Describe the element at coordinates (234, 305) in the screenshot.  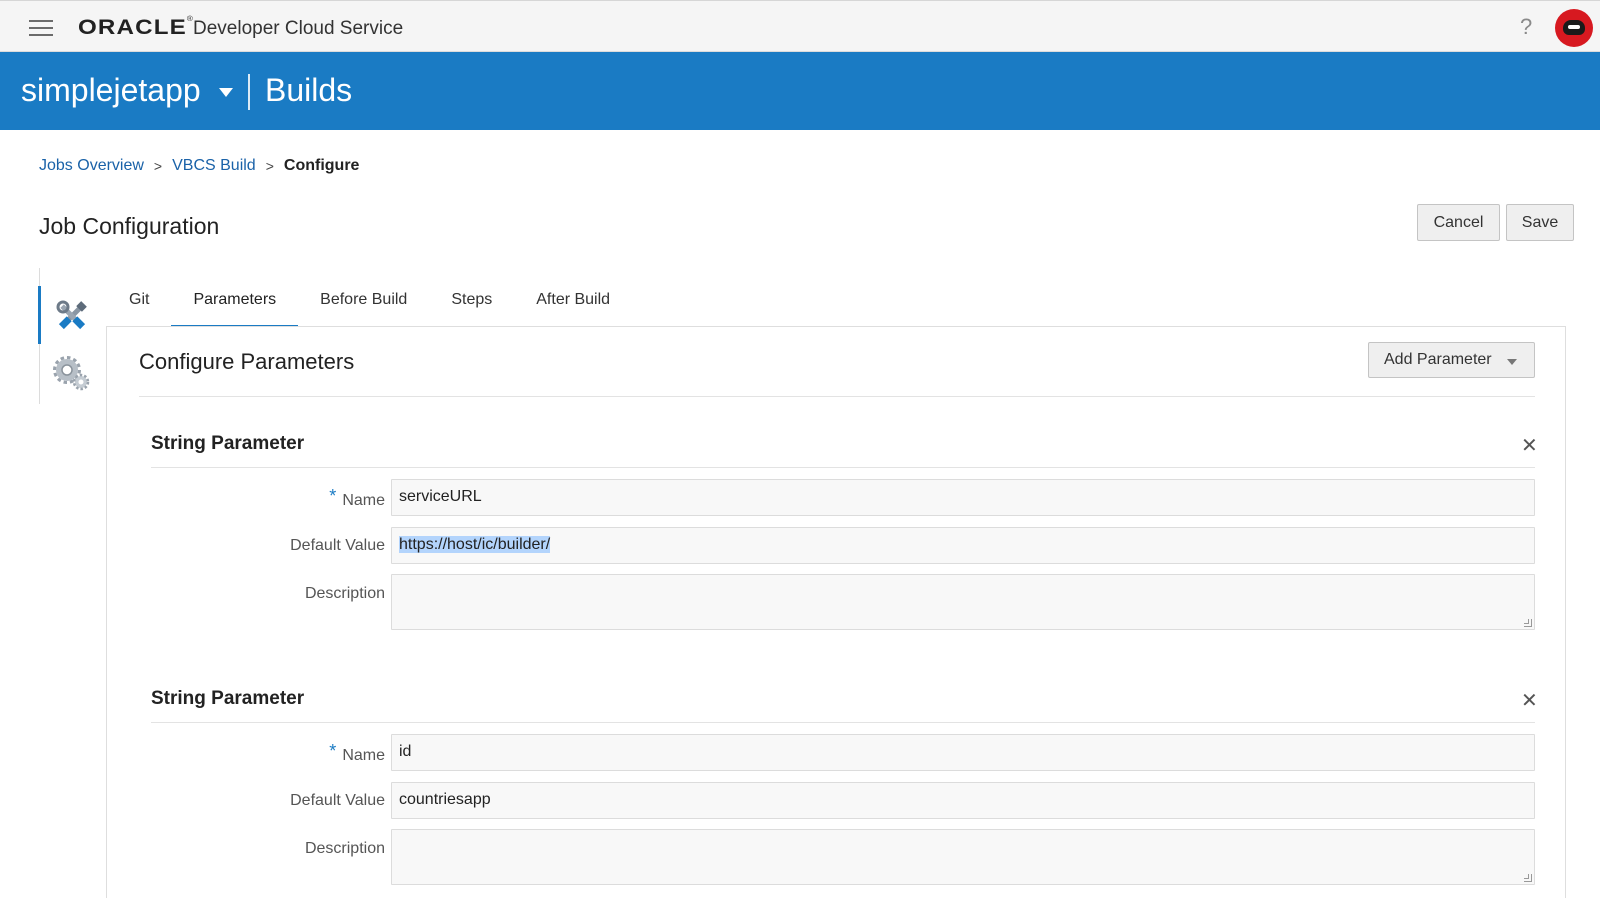
I see `tab-parameters: Parameters` at that location.